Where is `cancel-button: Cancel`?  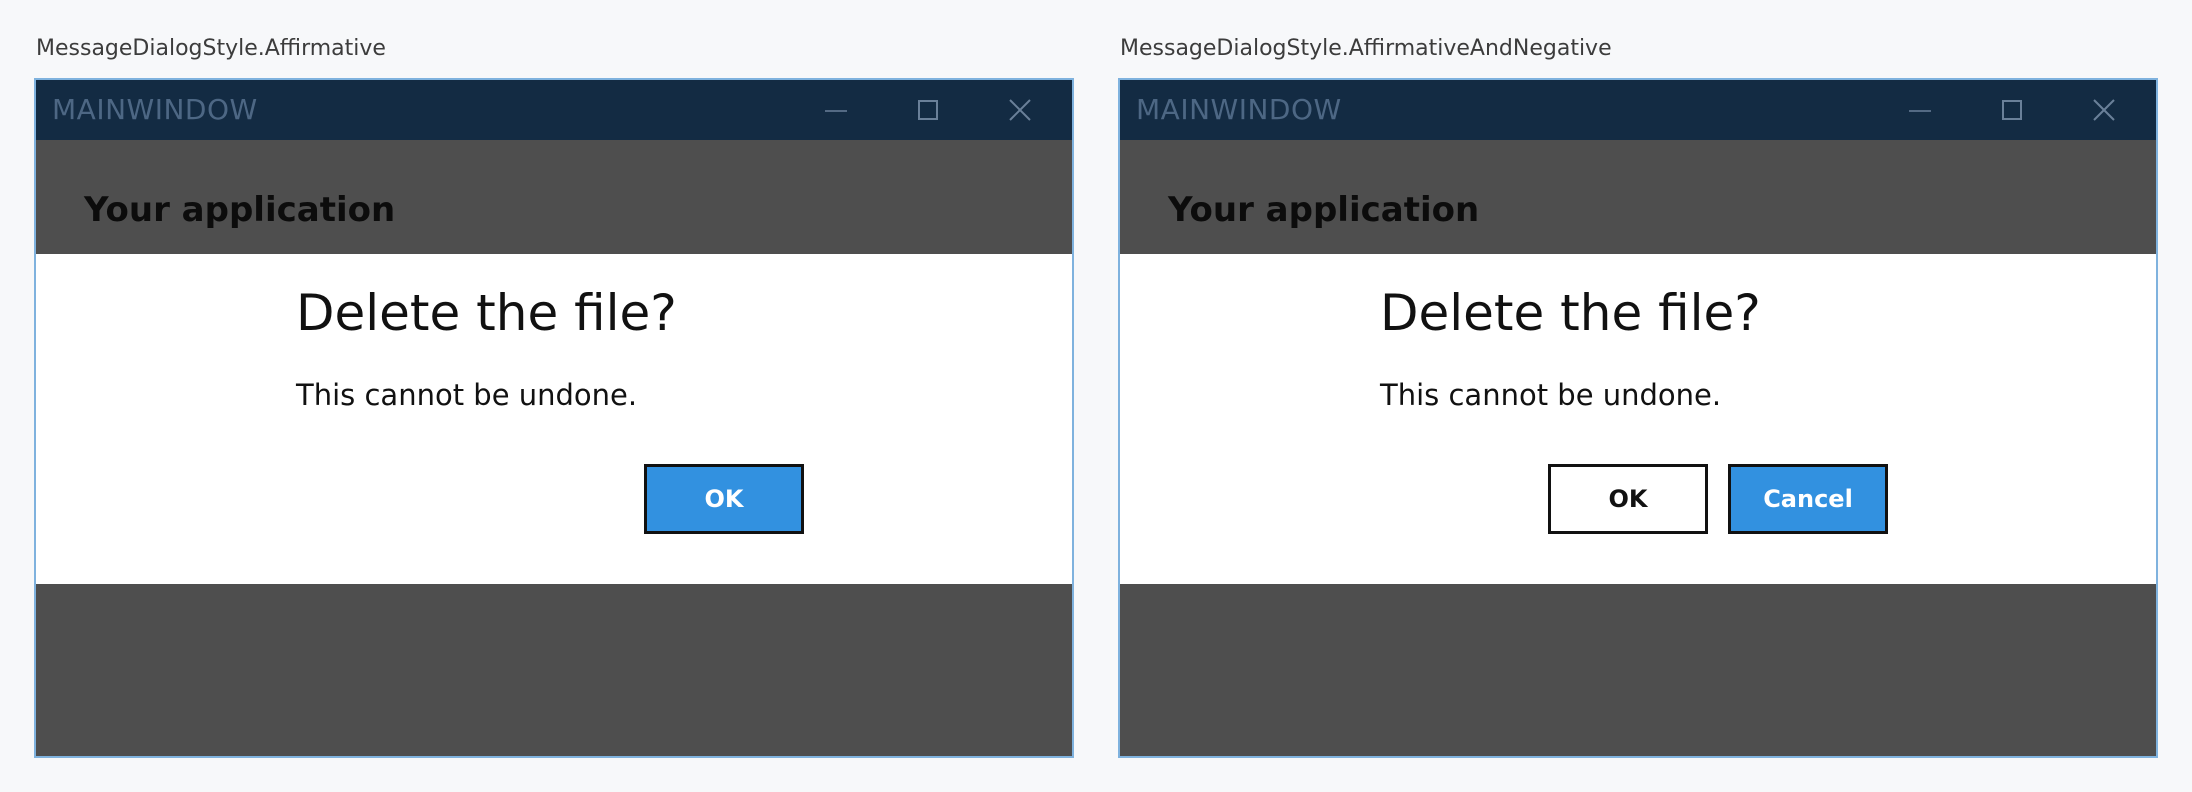
cancel-button: Cancel is located at coordinates (1808, 499).